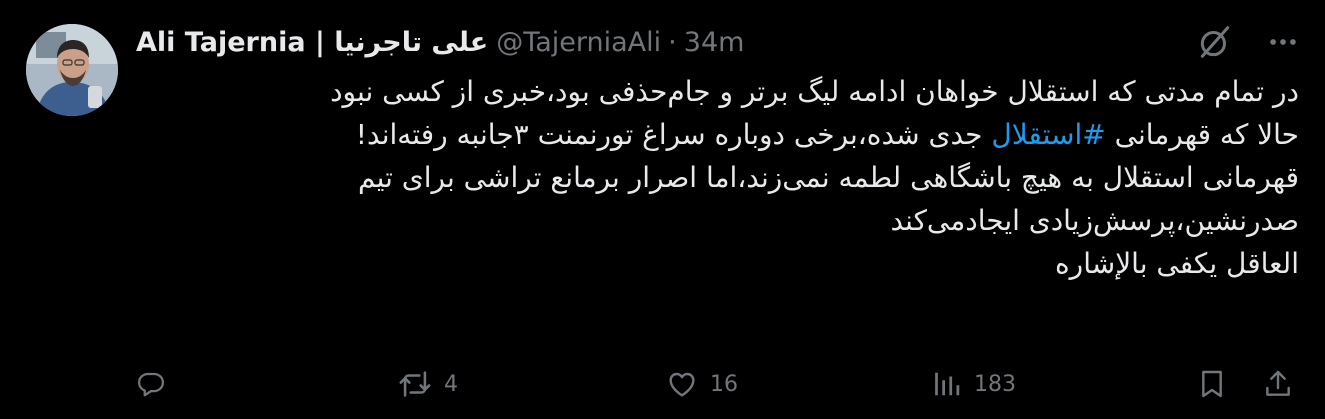 The height and width of the screenshot is (419, 1325). What do you see at coordinates (415, 384) in the screenshot?
I see `retweet-icon` at bounding box center [415, 384].